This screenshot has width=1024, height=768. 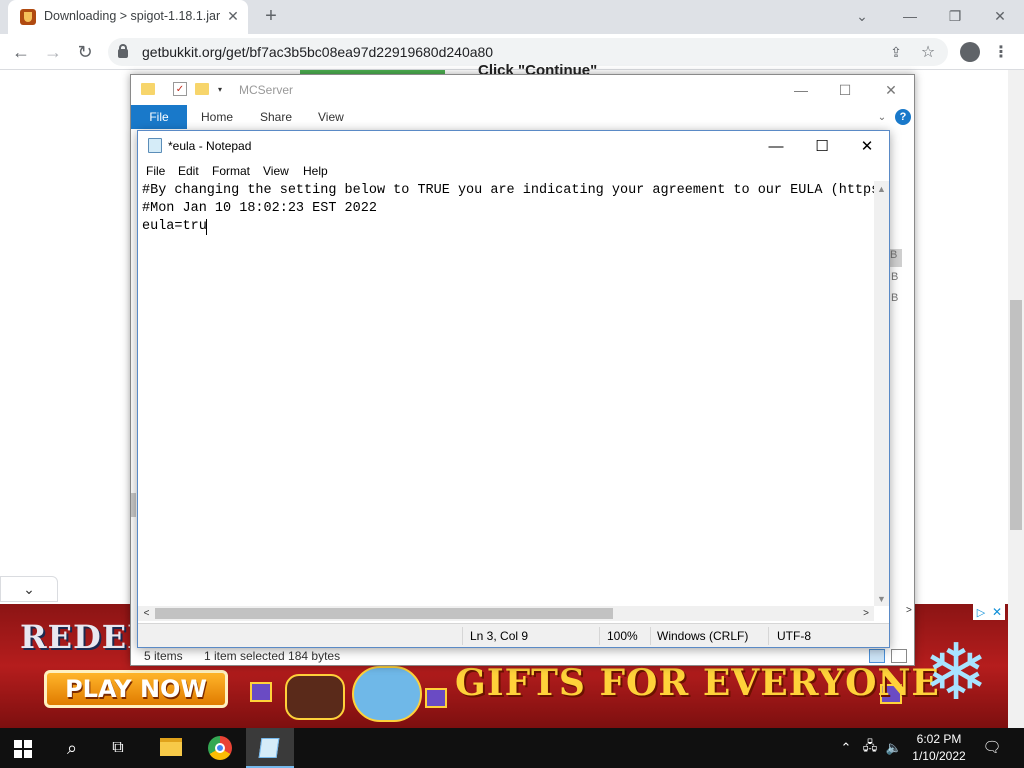 I want to click on page-scroll-thumb, so click(x=1016, y=415).